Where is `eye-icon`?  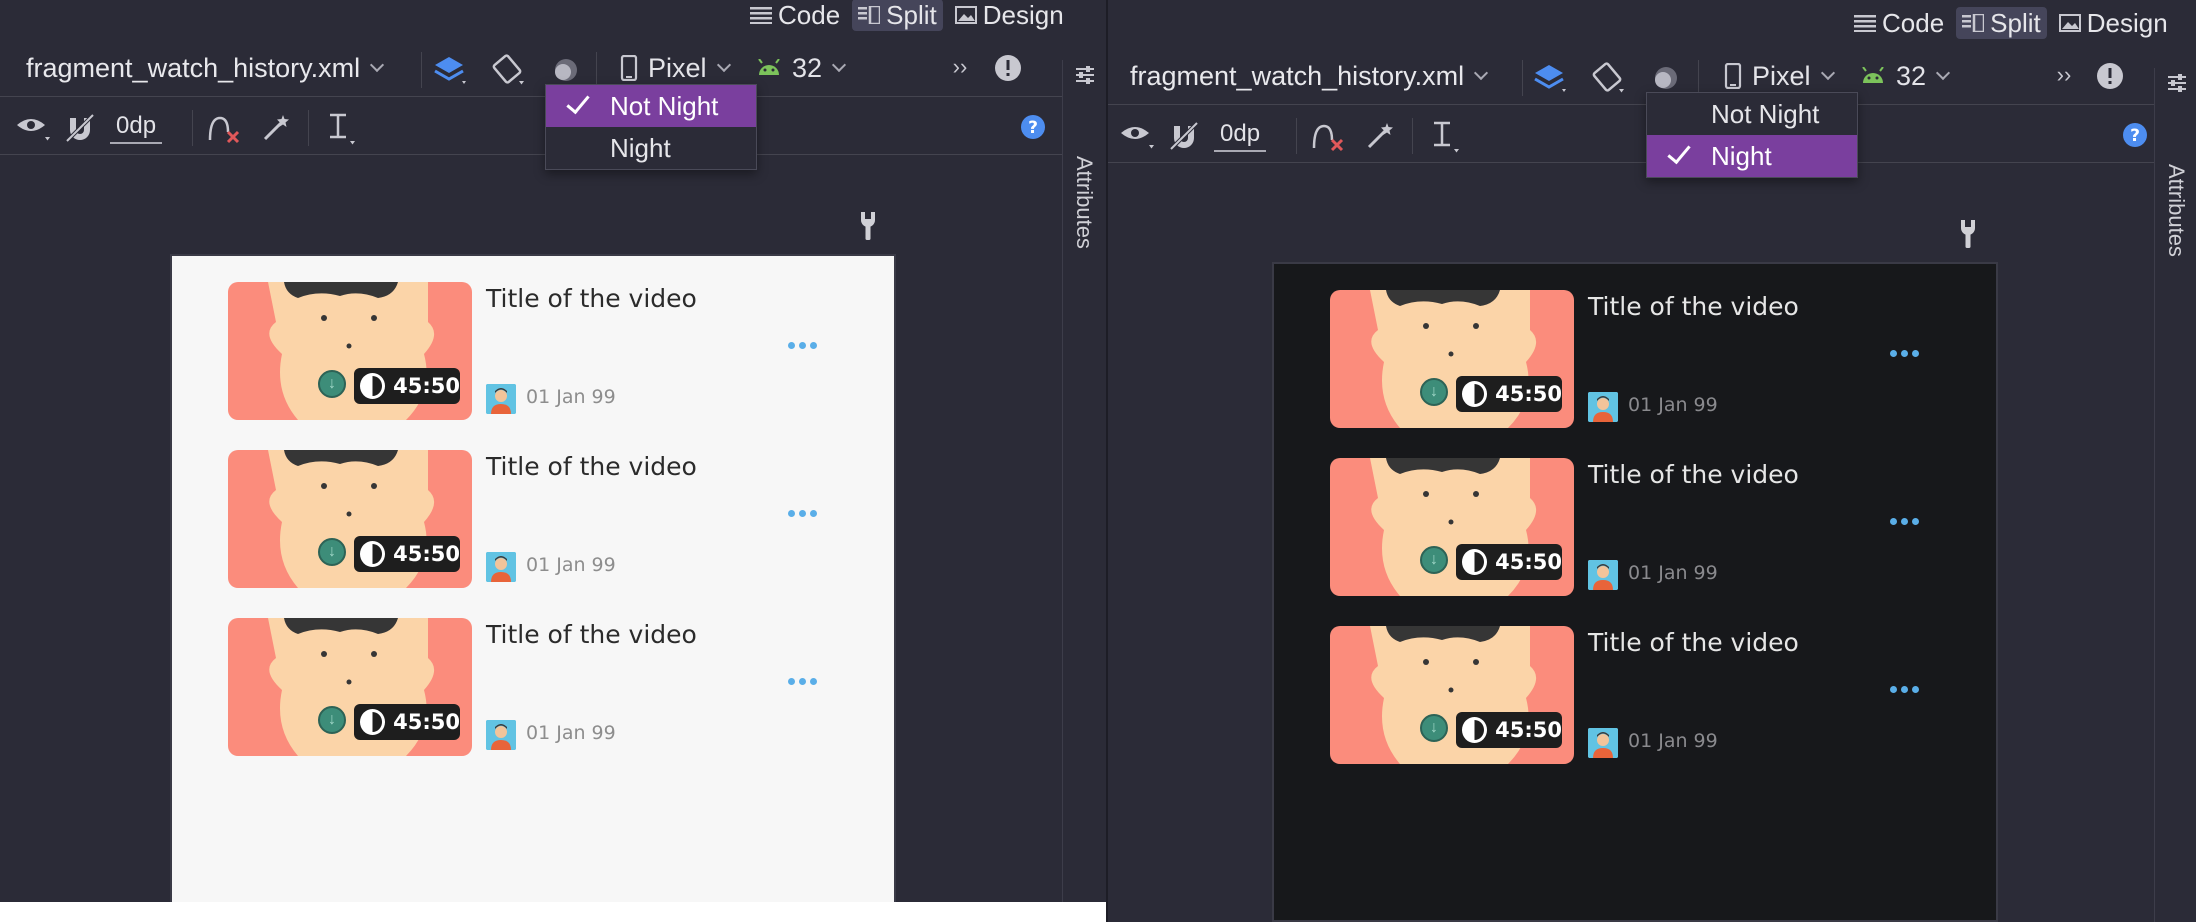 eye-icon is located at coordinates (33, 130).